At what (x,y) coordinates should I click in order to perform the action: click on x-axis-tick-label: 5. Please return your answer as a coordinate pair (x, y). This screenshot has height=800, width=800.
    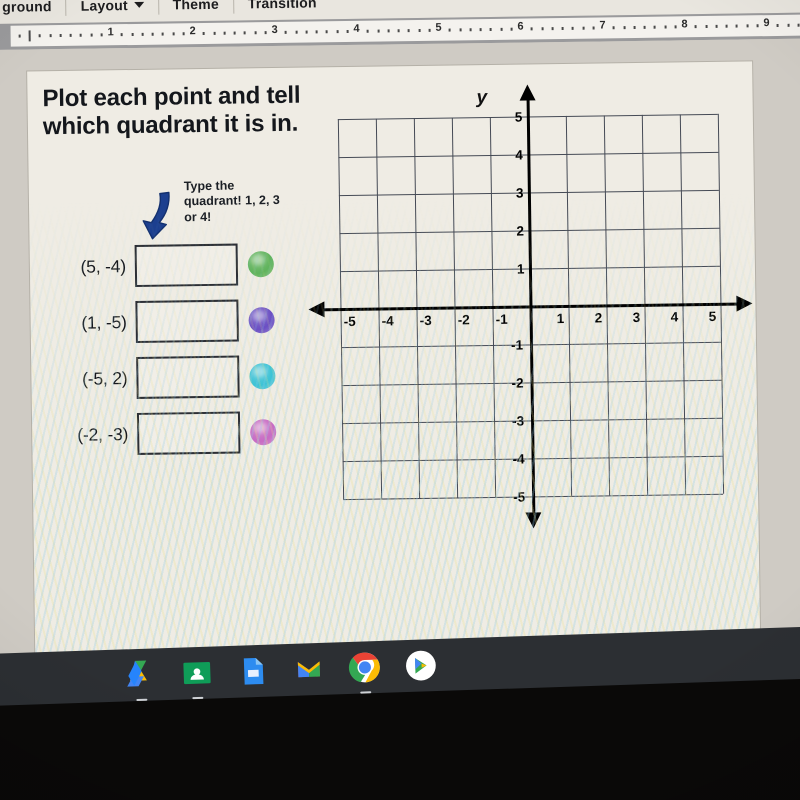
    Looking at the image, I should click on (712, 316).